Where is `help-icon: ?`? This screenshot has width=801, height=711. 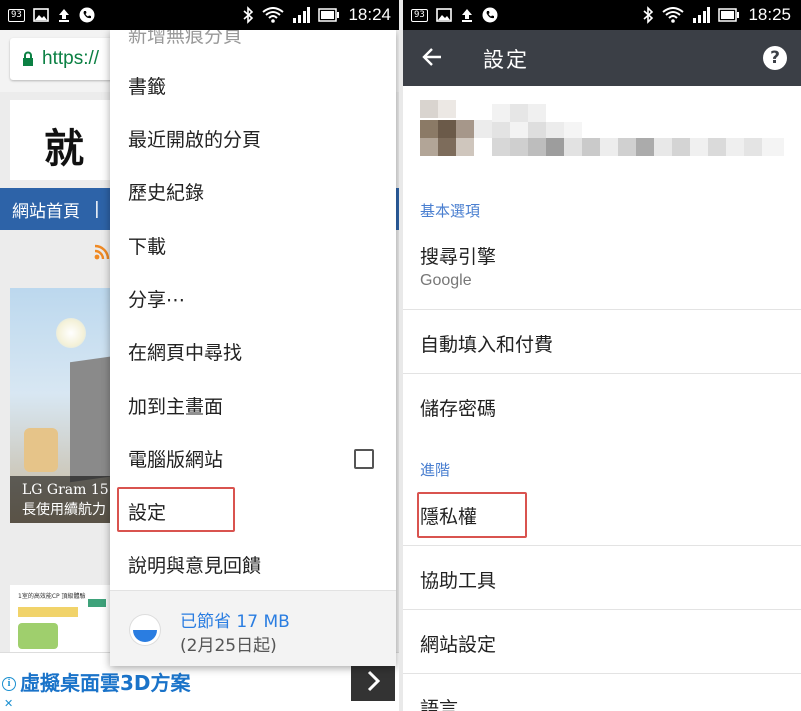 help-icon: ? is located at coordinates (775, 58).